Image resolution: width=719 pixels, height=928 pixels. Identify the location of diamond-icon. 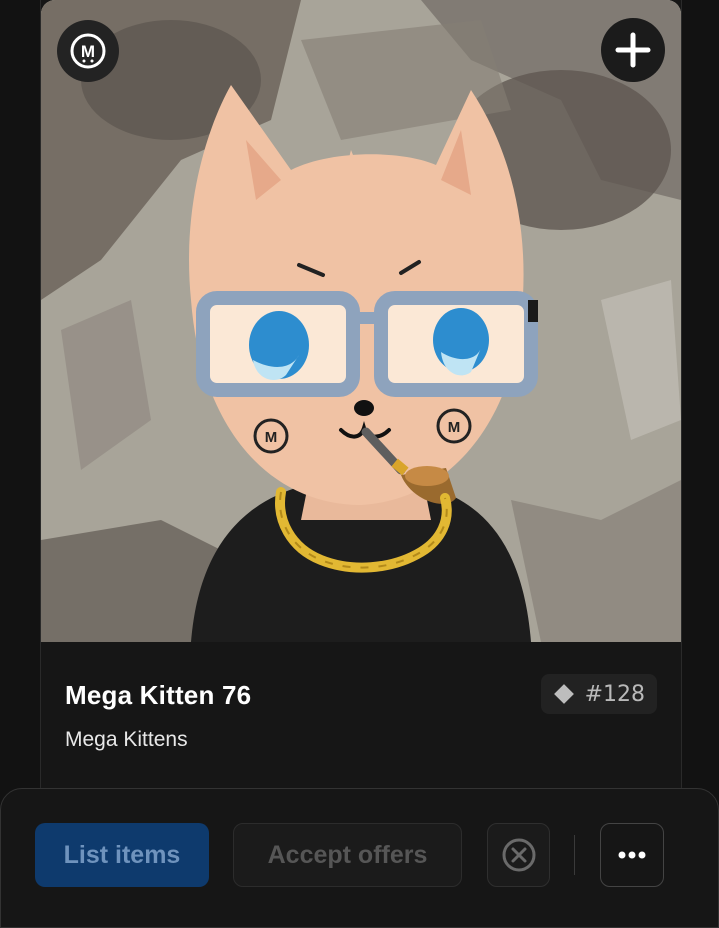
(563, 694).